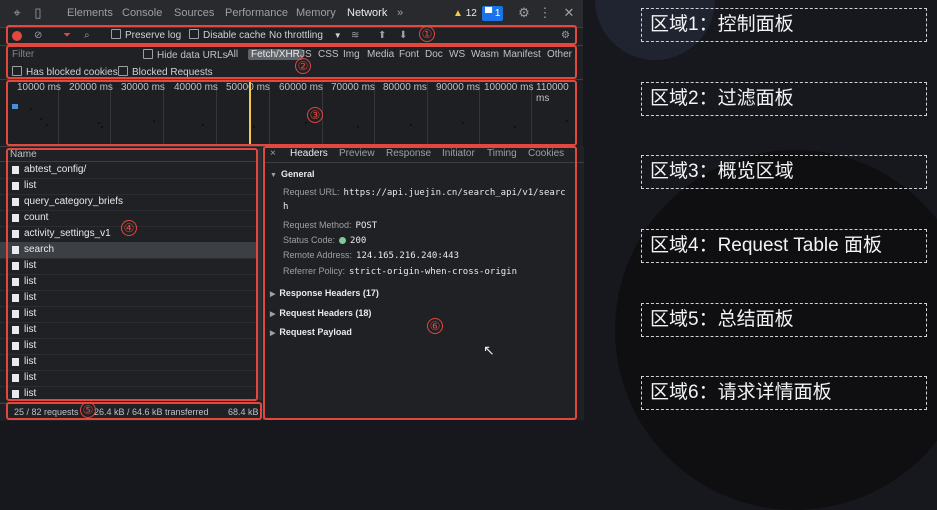 The width and height of the screenshot is (937, 510). Describe the element at coordinates (90, 13) in the screenshot. I see `tab-elements: Elements` at that location.